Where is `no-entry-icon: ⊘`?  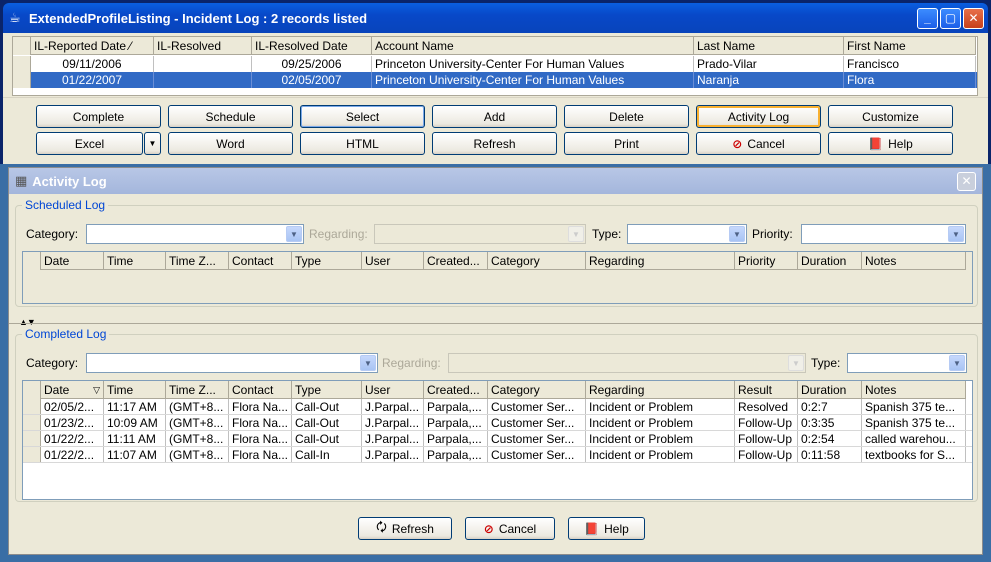 no-entry-icon: ⊘ is located at coordinates (488, 528).